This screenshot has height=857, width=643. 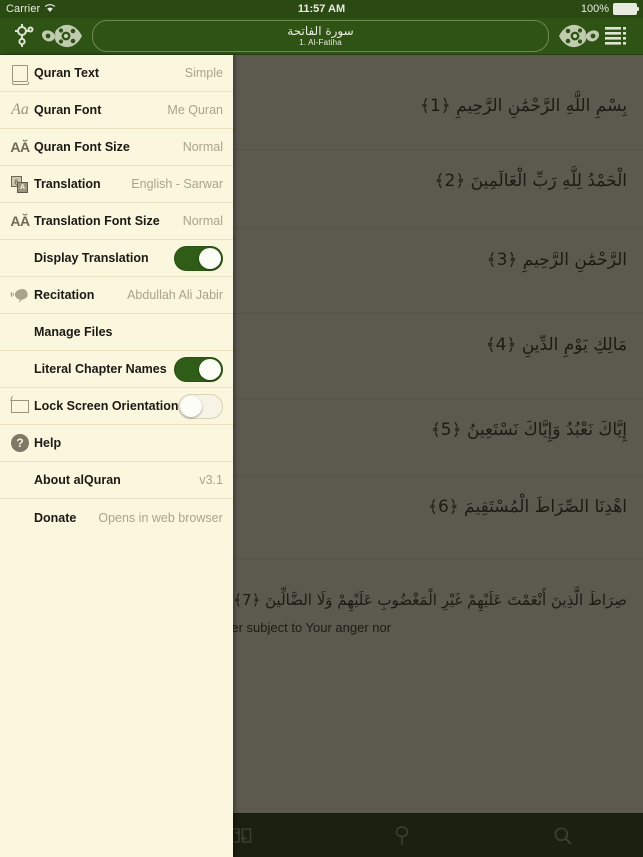 I want to click on clock-label: 11:57 AM, so click(x=321, y=9).